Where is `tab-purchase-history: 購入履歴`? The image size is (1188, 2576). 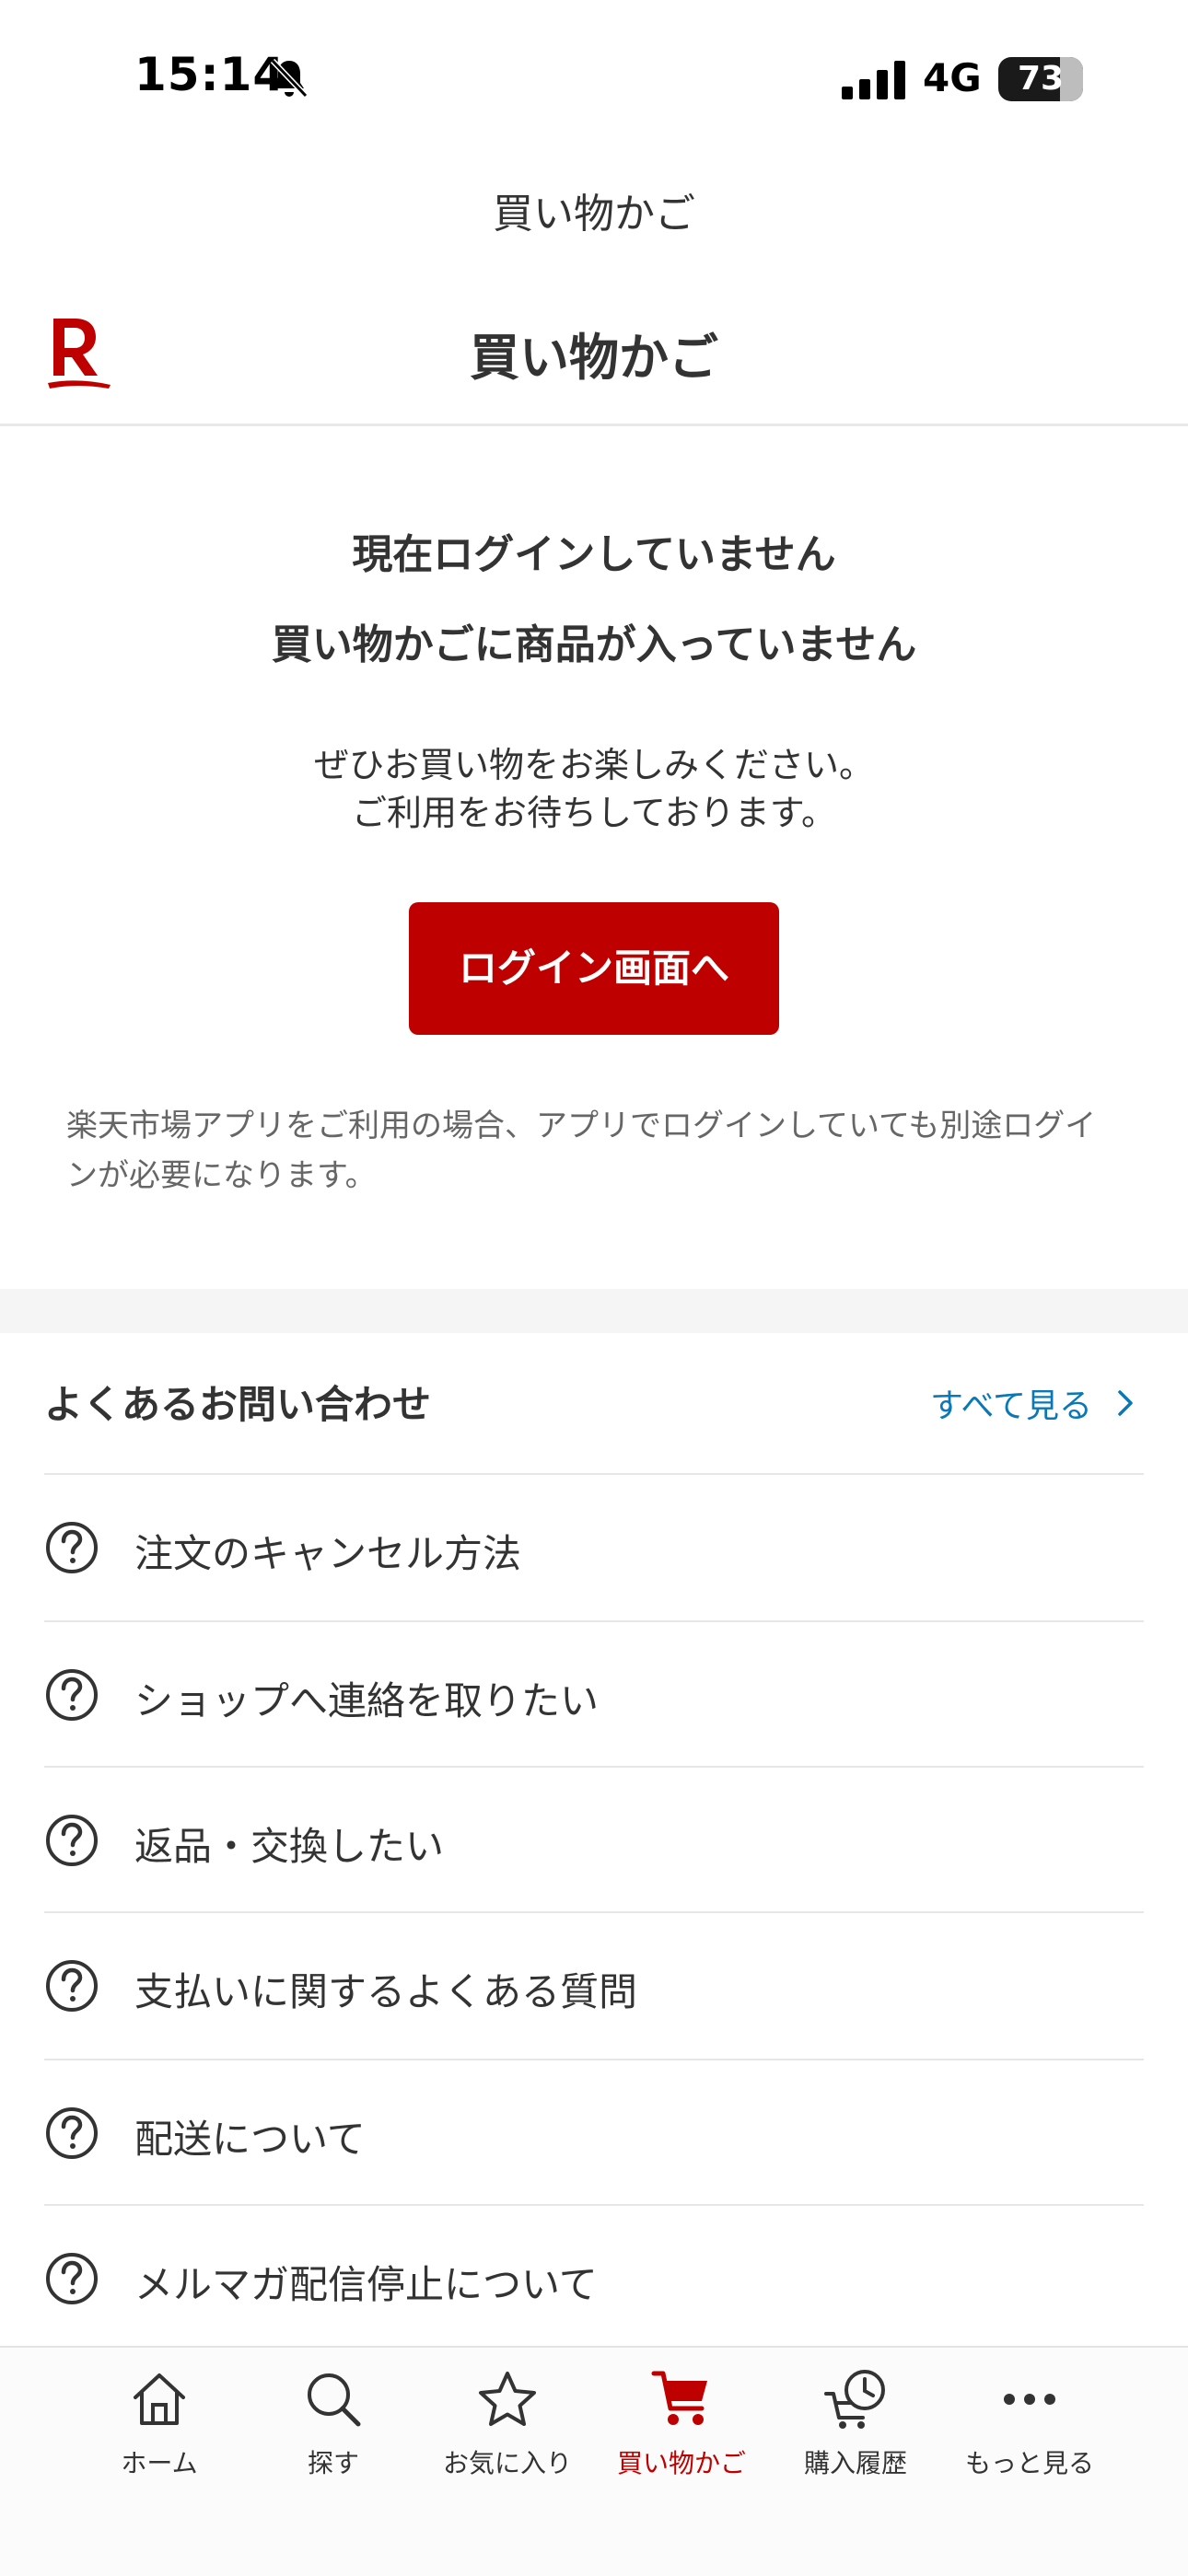 tab-purchase-history: 購入履歴 is located at coordinates (855, 2426).